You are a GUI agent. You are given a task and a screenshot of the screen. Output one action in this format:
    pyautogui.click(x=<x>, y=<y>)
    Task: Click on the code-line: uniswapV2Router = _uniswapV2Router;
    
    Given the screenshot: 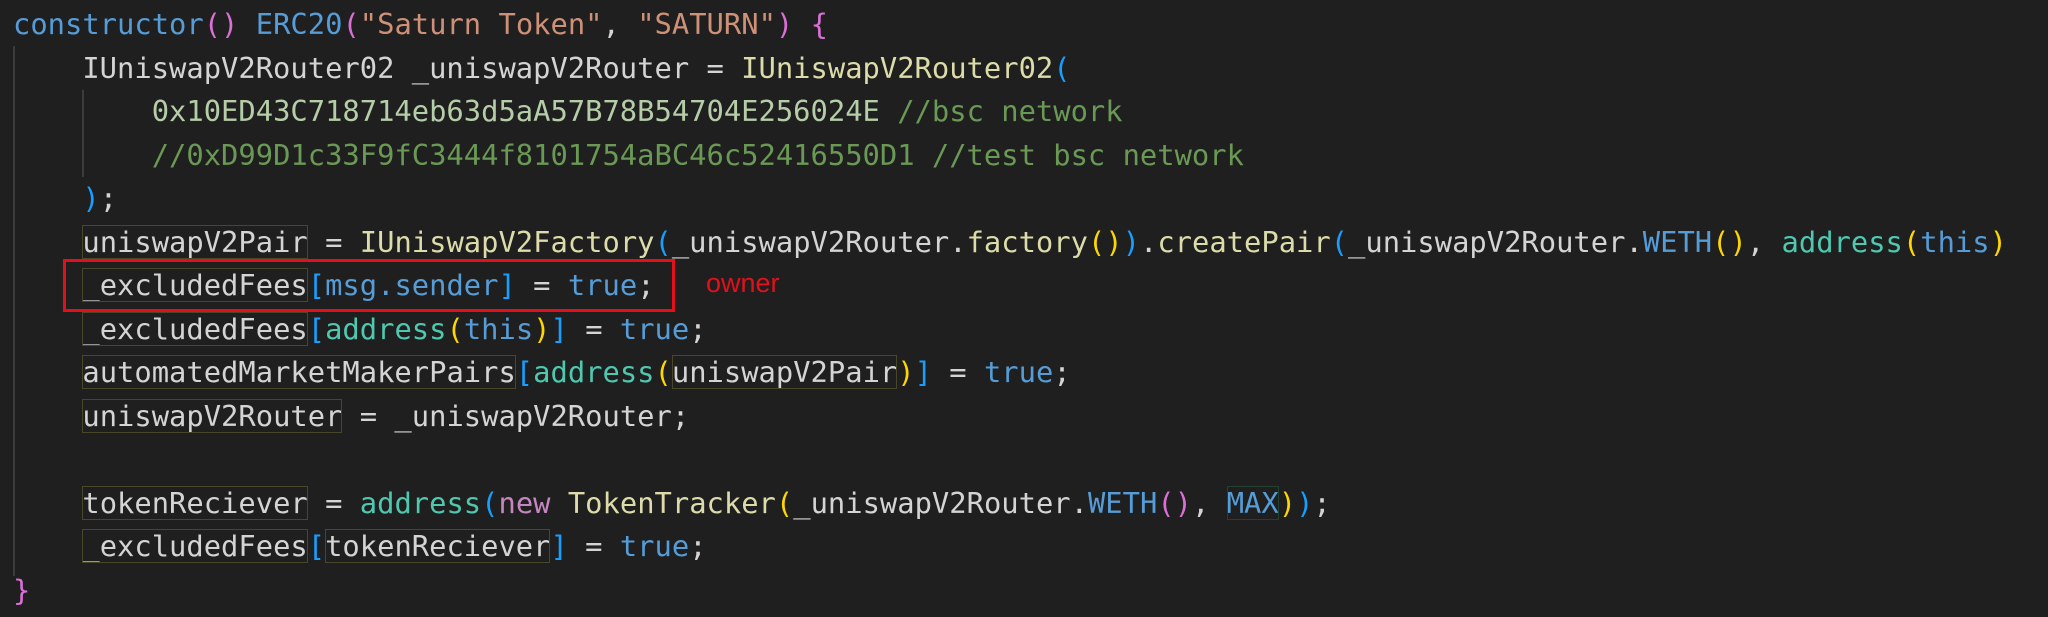 What is the action you would take?
    pyautogui.click(x=1010, y=417)
    